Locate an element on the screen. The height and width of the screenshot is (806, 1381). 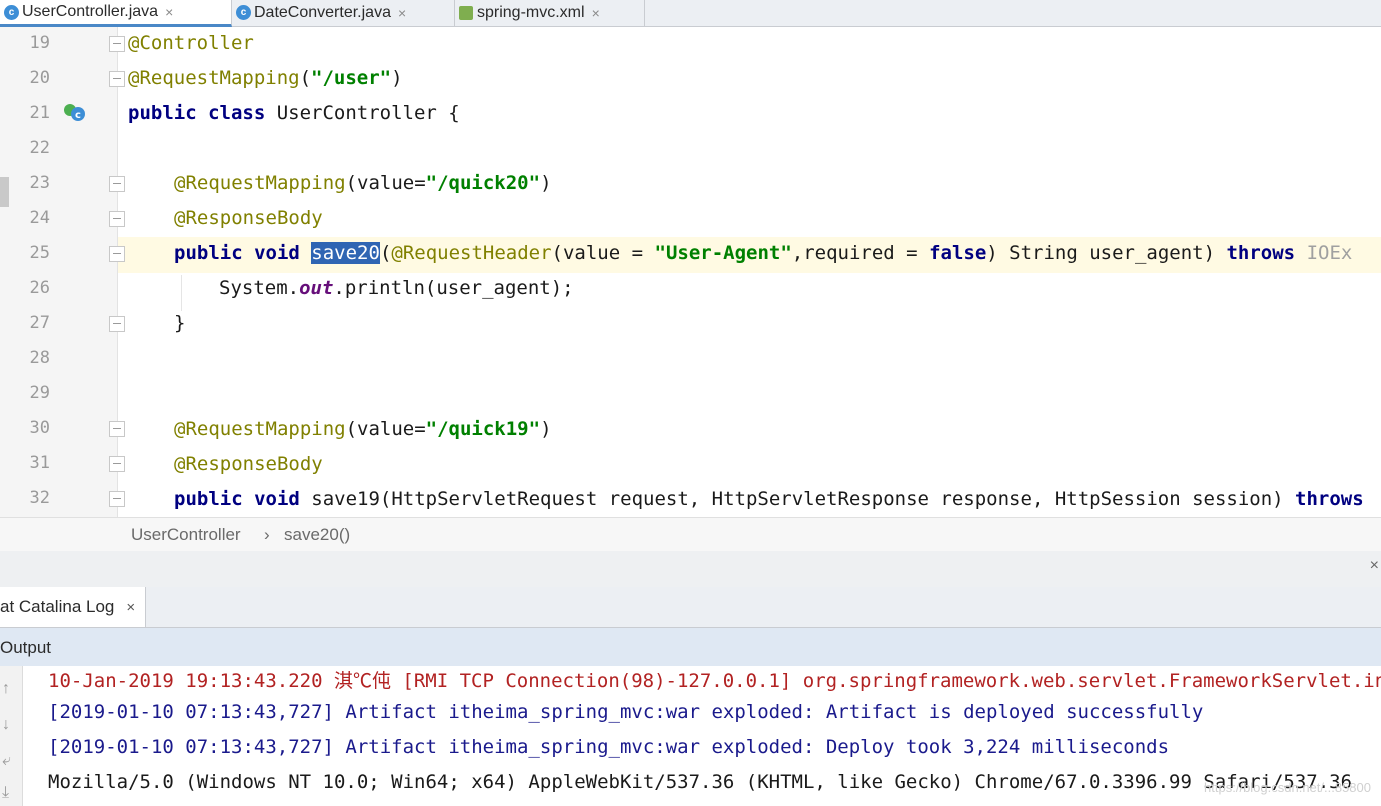
indent-guide is located at coordinates (181, 293).